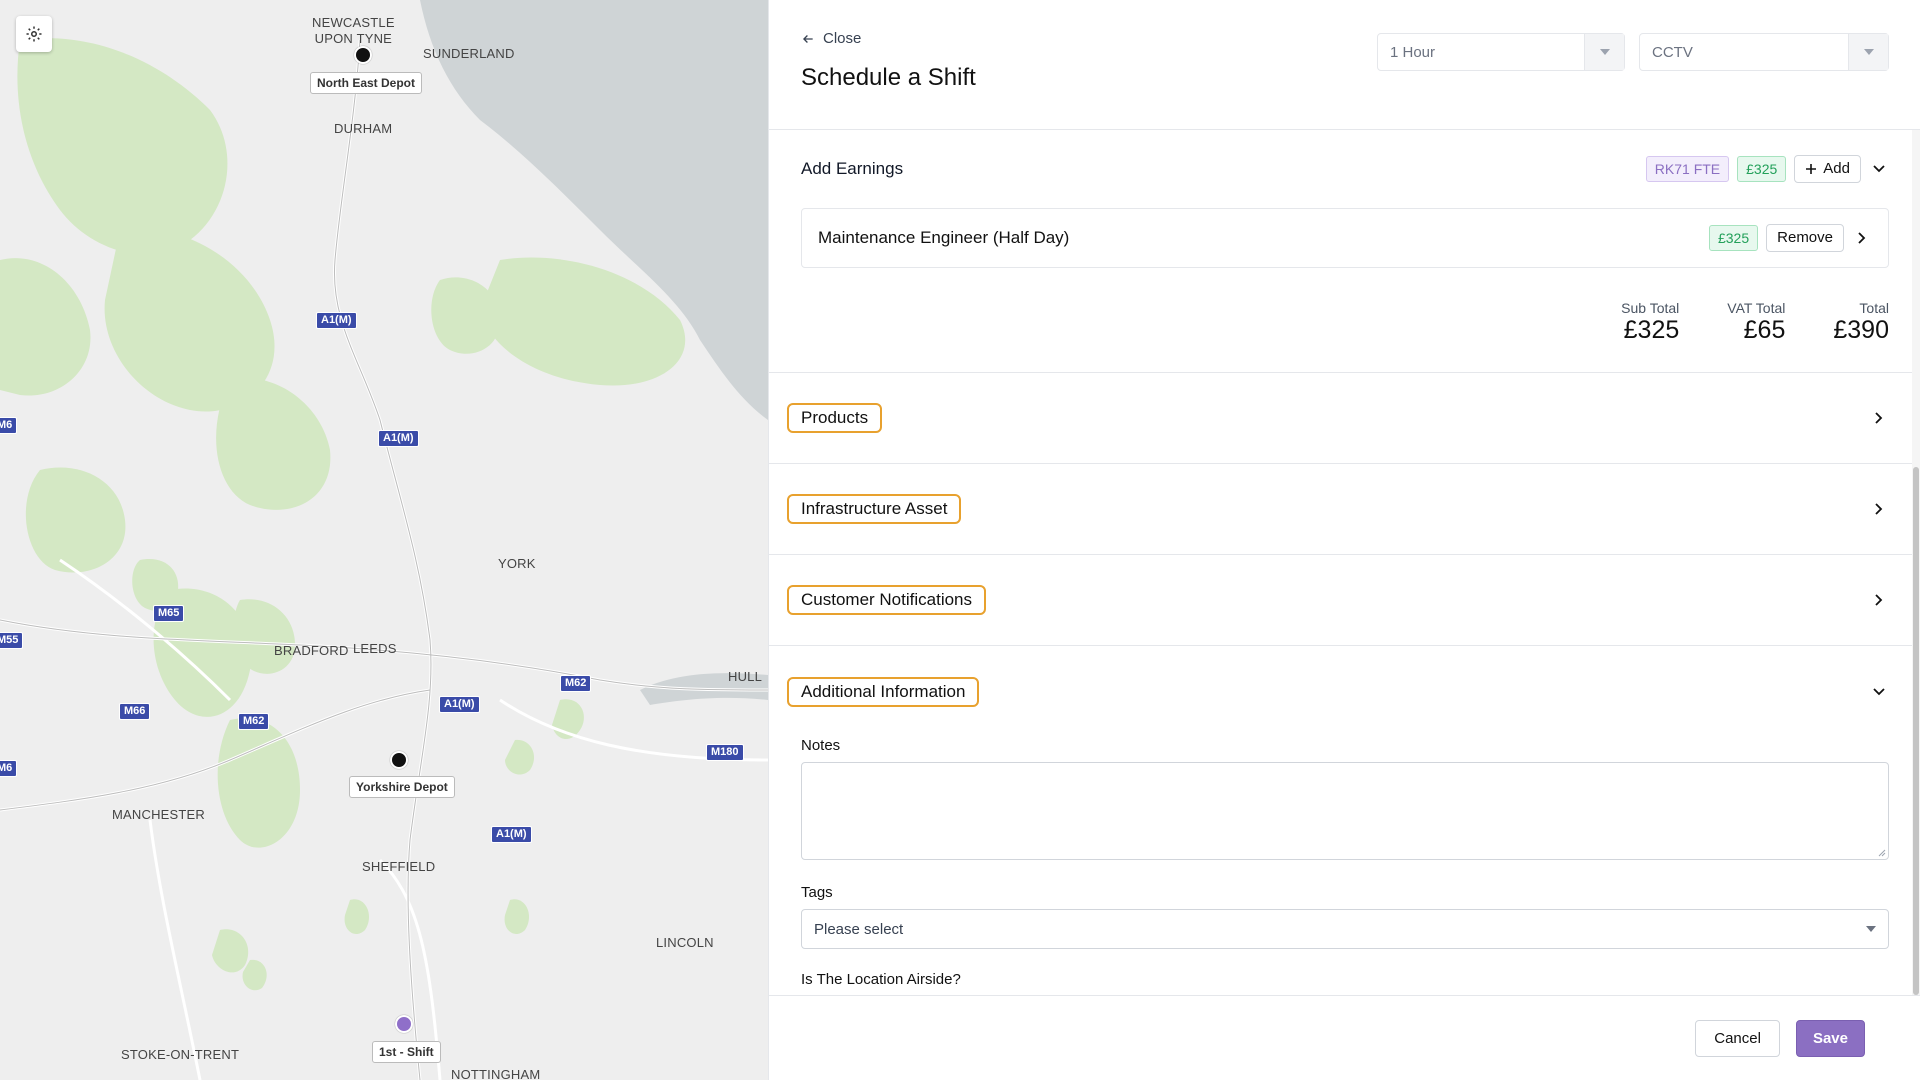  Describe the element at coordinates (311, 650) in the screenshot. I see `map-place-bradford: BRADFORD` at that location.